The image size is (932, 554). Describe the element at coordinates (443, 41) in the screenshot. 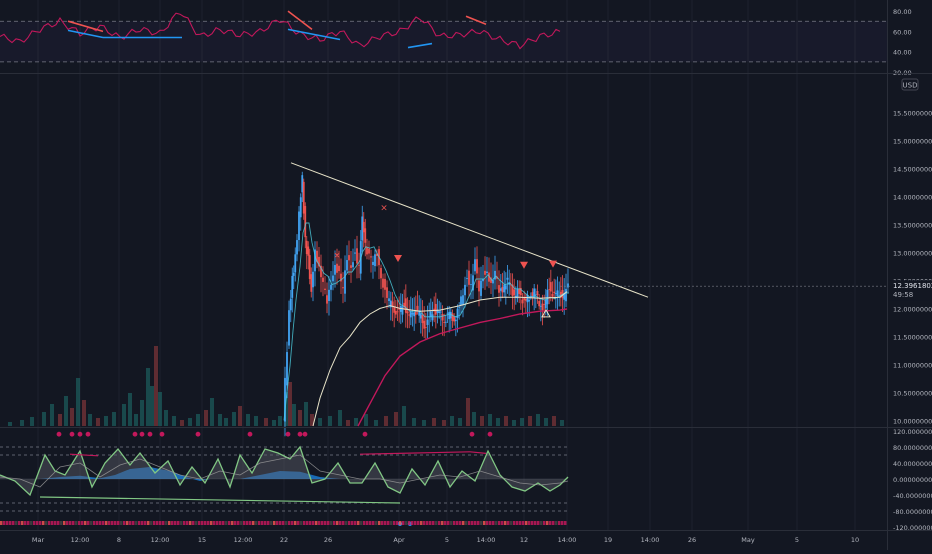

I see `rsi-band` at that location.